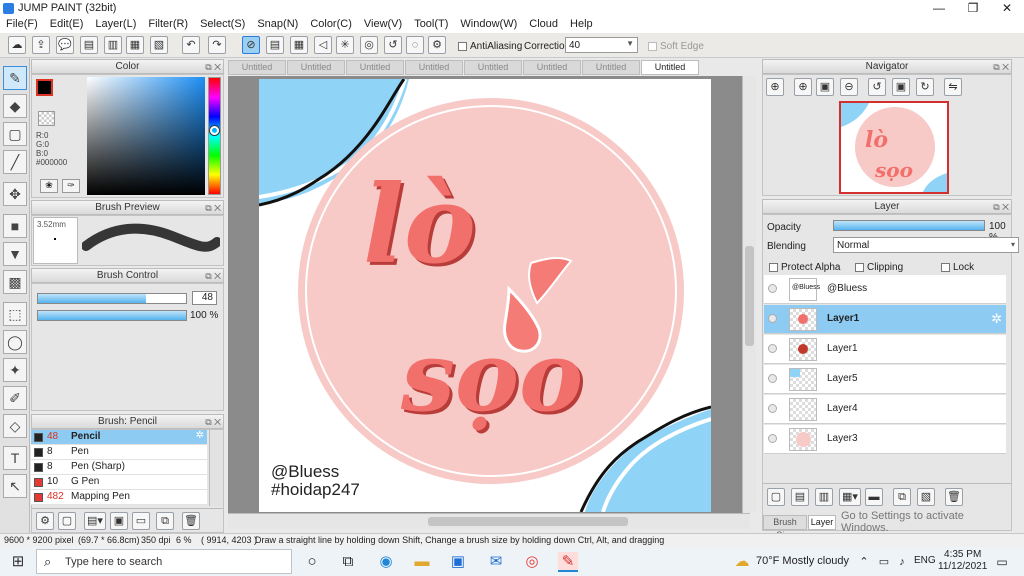 The height and width of the screenshot is (576, 1024). I want to click on correction-select: 40 ▼, so click(601, 45).